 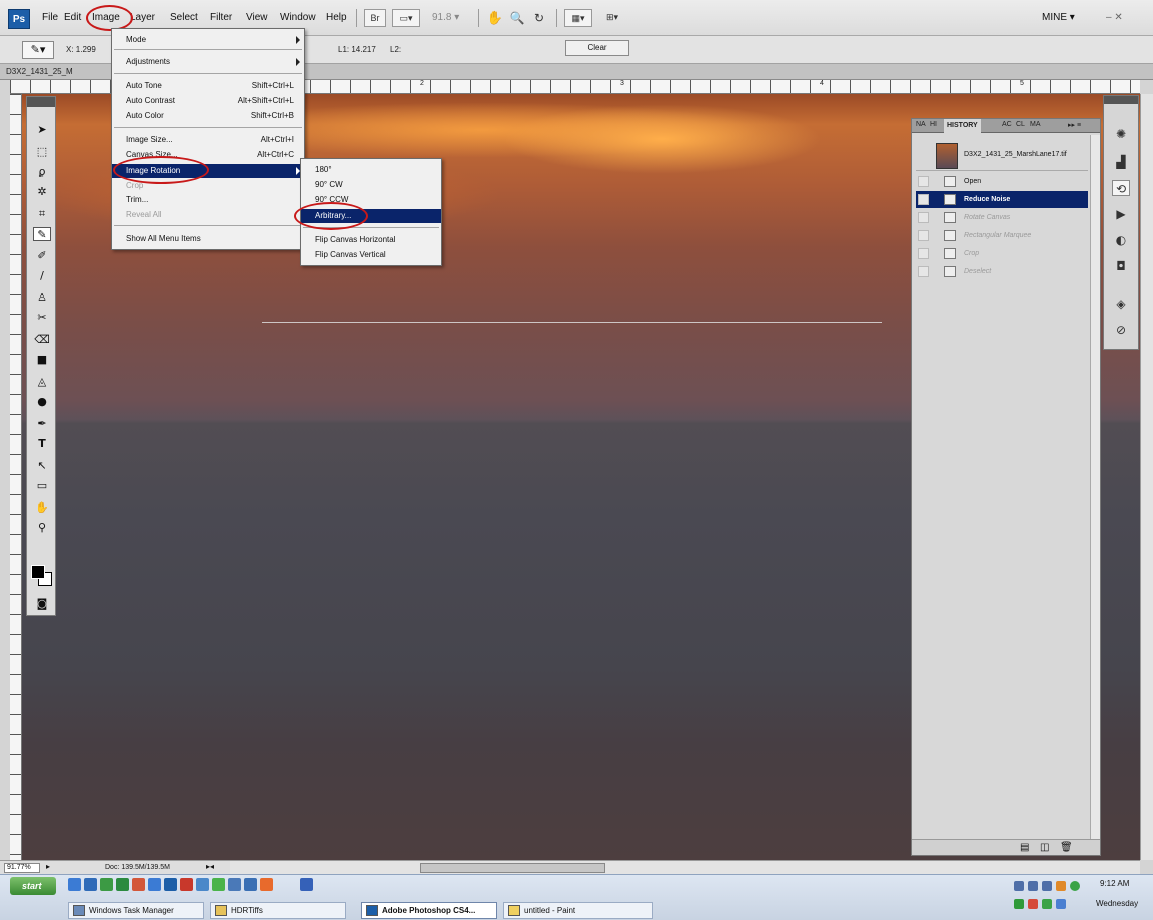 I want to click on menu-select: Select, so click(x=184, y=17).